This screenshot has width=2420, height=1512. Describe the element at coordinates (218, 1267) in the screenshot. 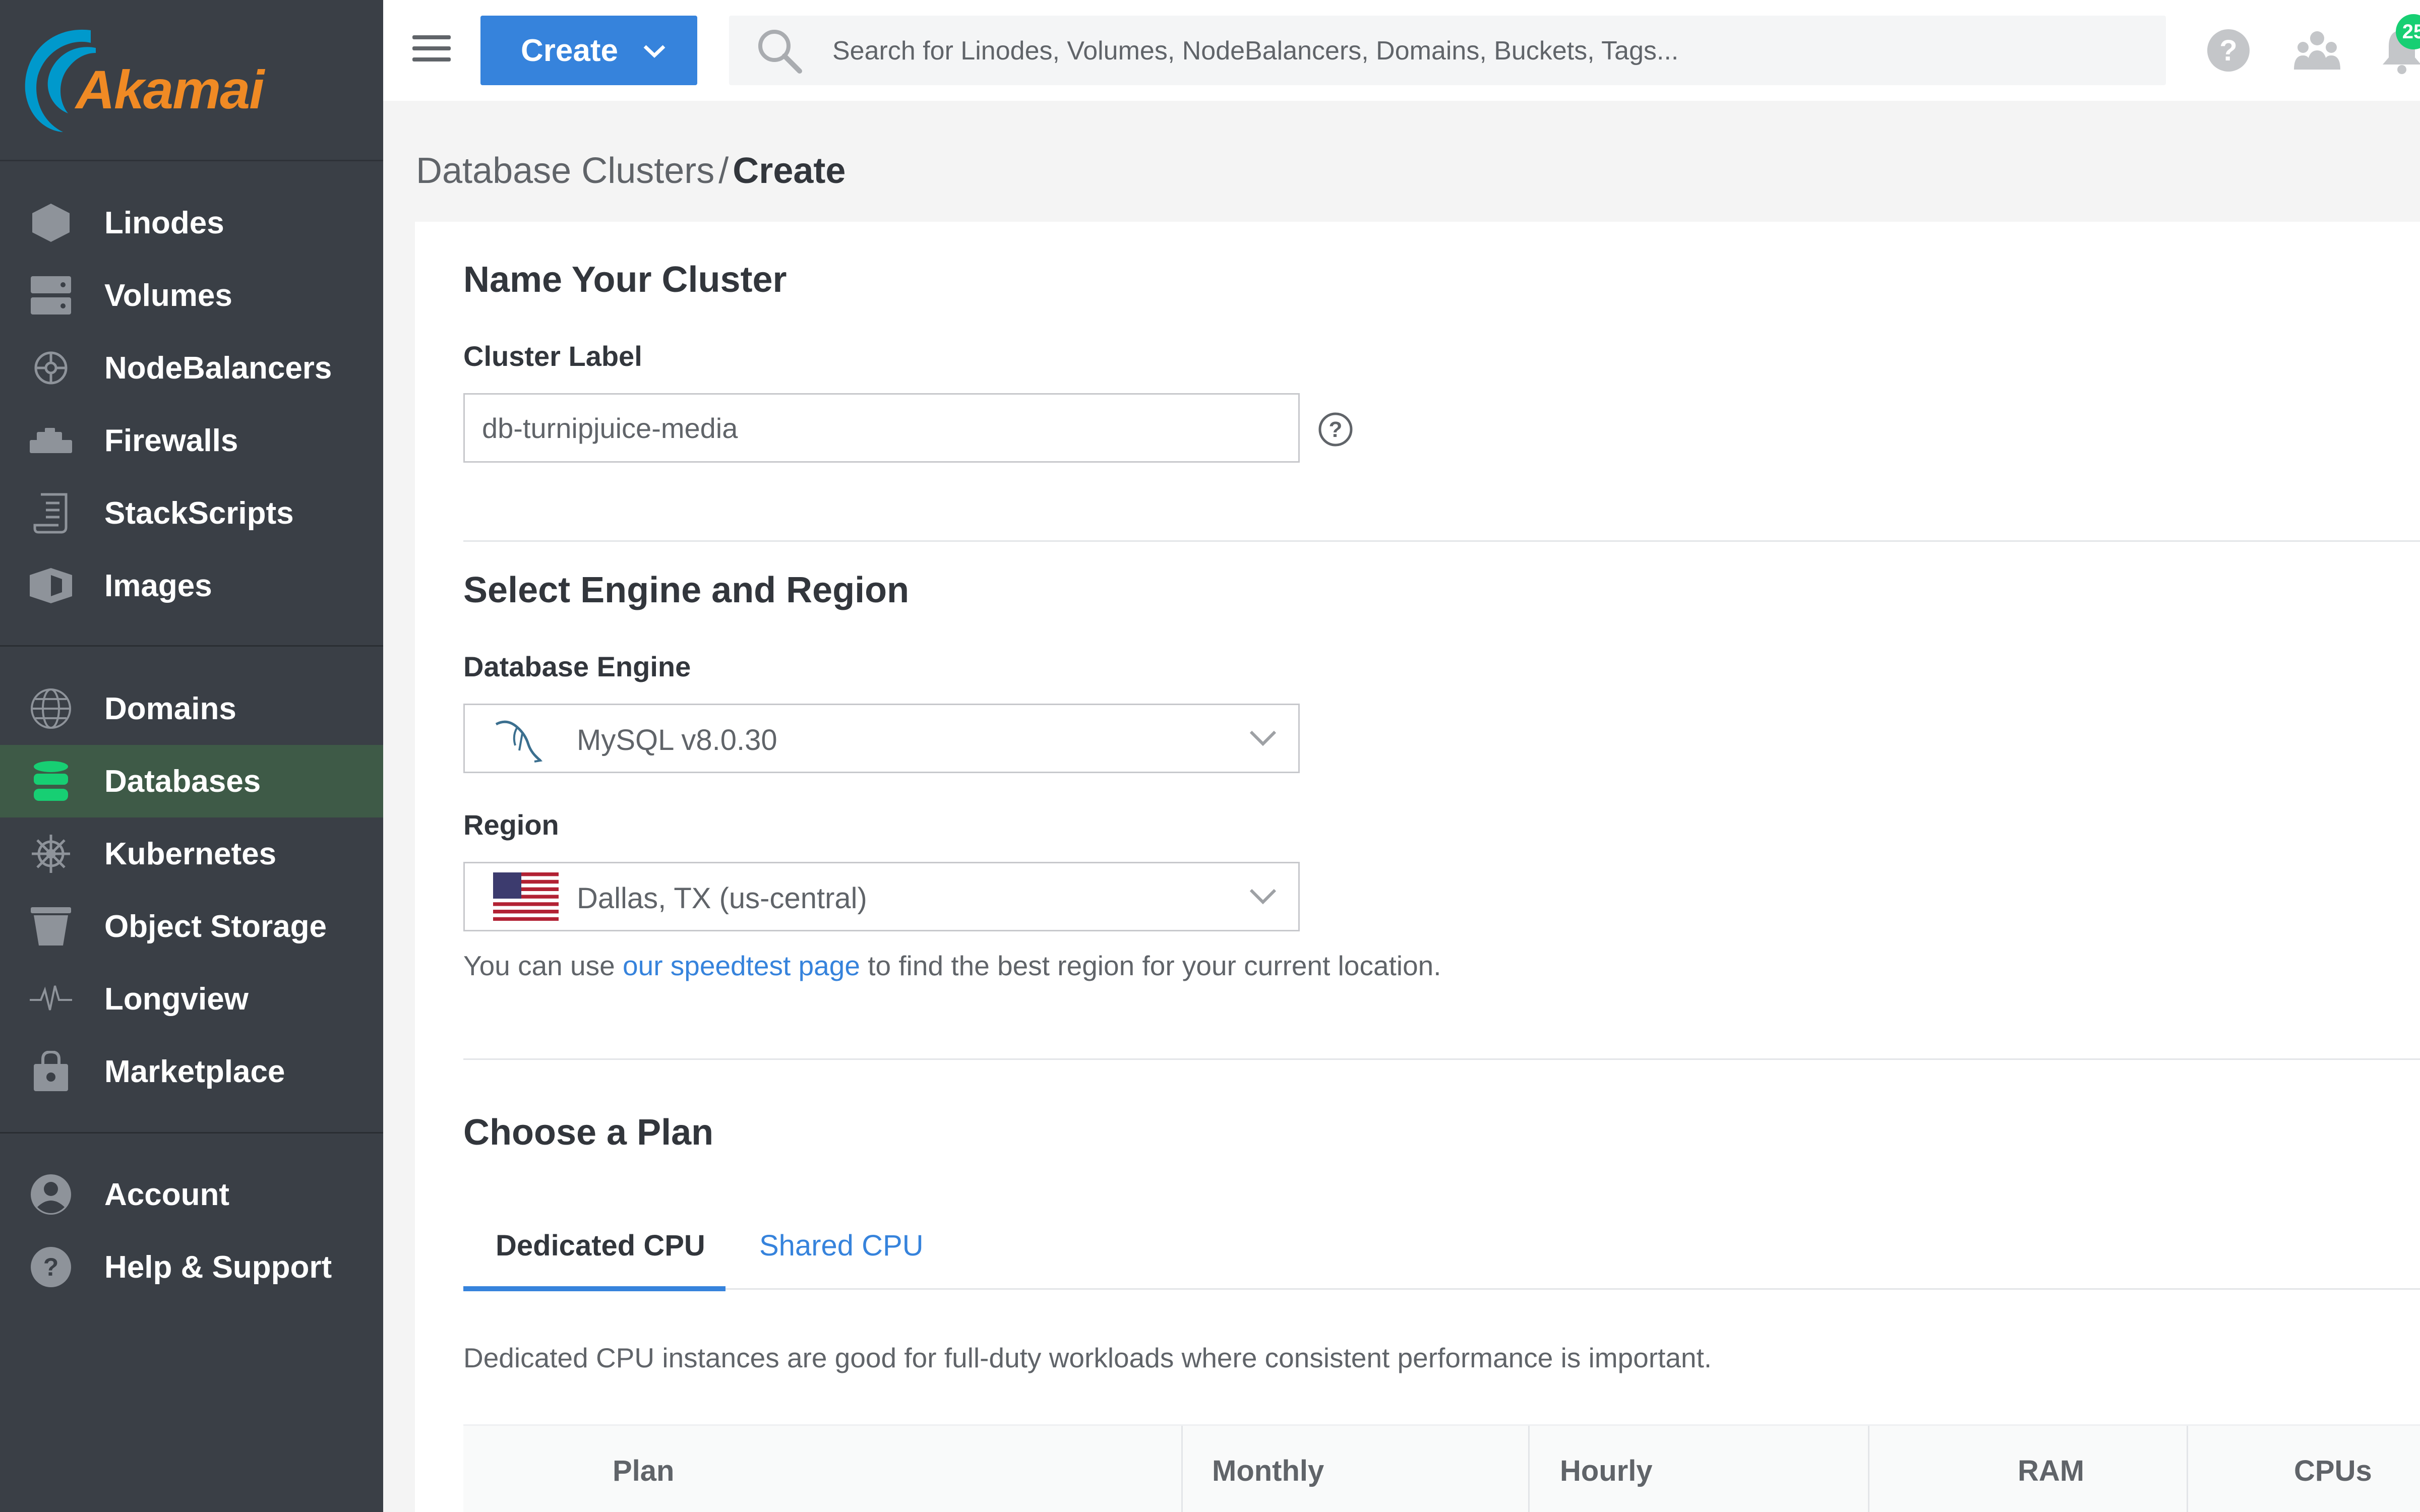

I see `sidebar-item-label: Help & Support` at that location.